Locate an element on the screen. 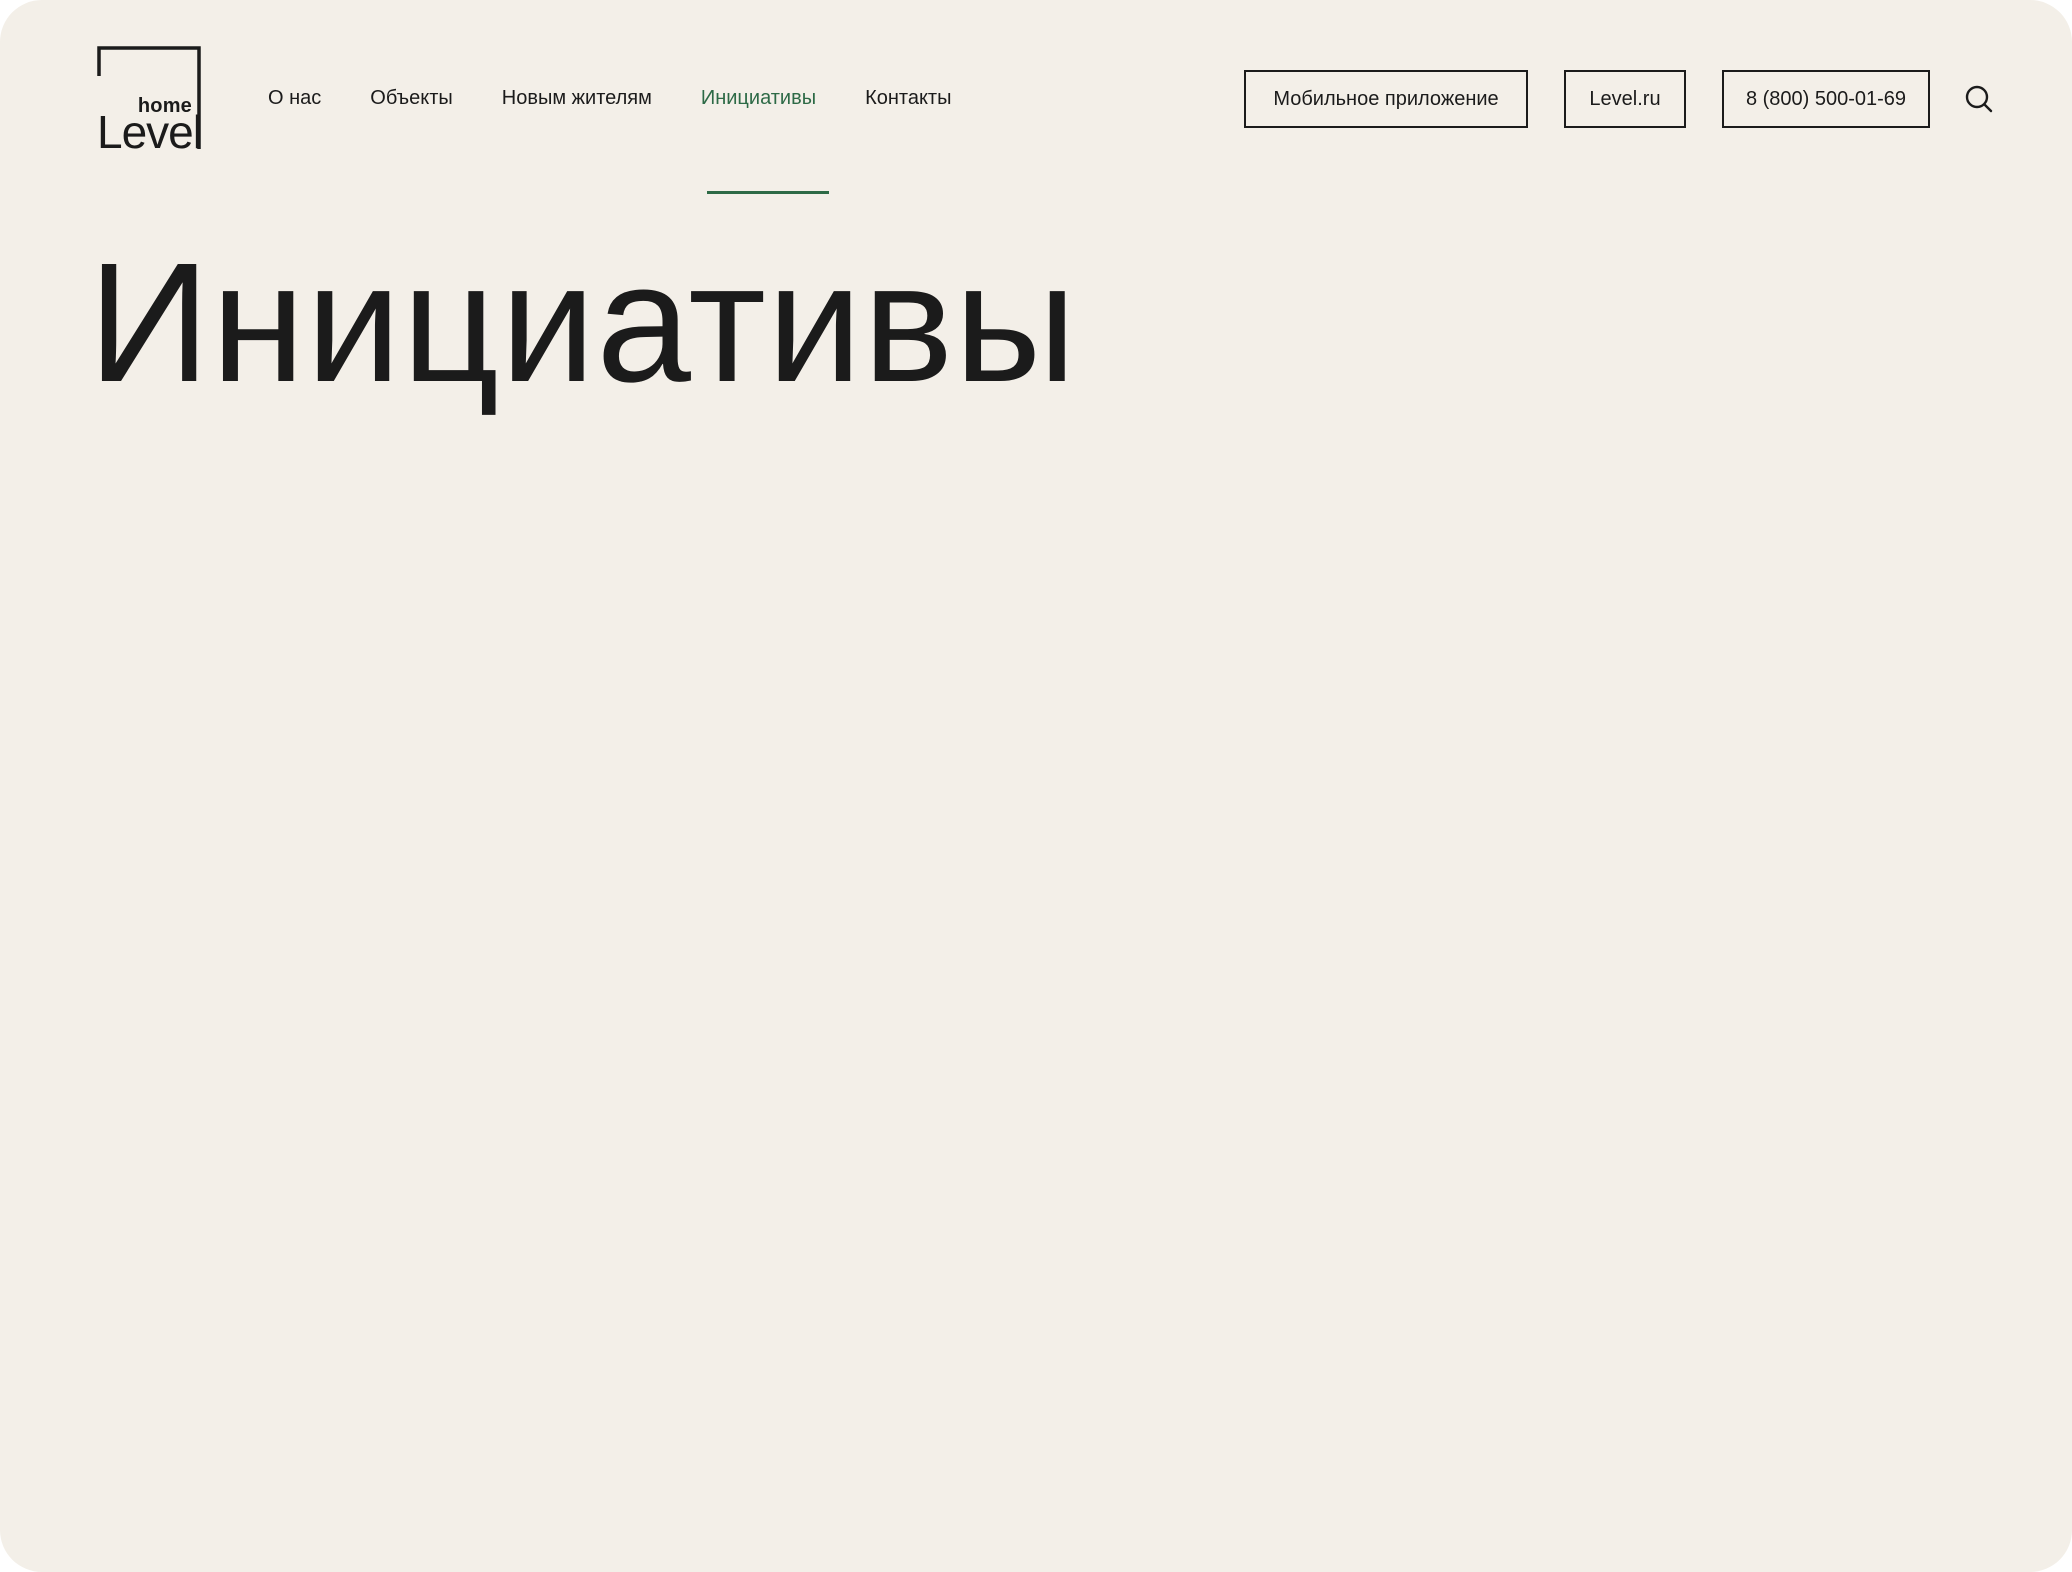 The image size is (2072, 1572). nav-item-initiatives: Инициативы is located at coordinates (758, 98).